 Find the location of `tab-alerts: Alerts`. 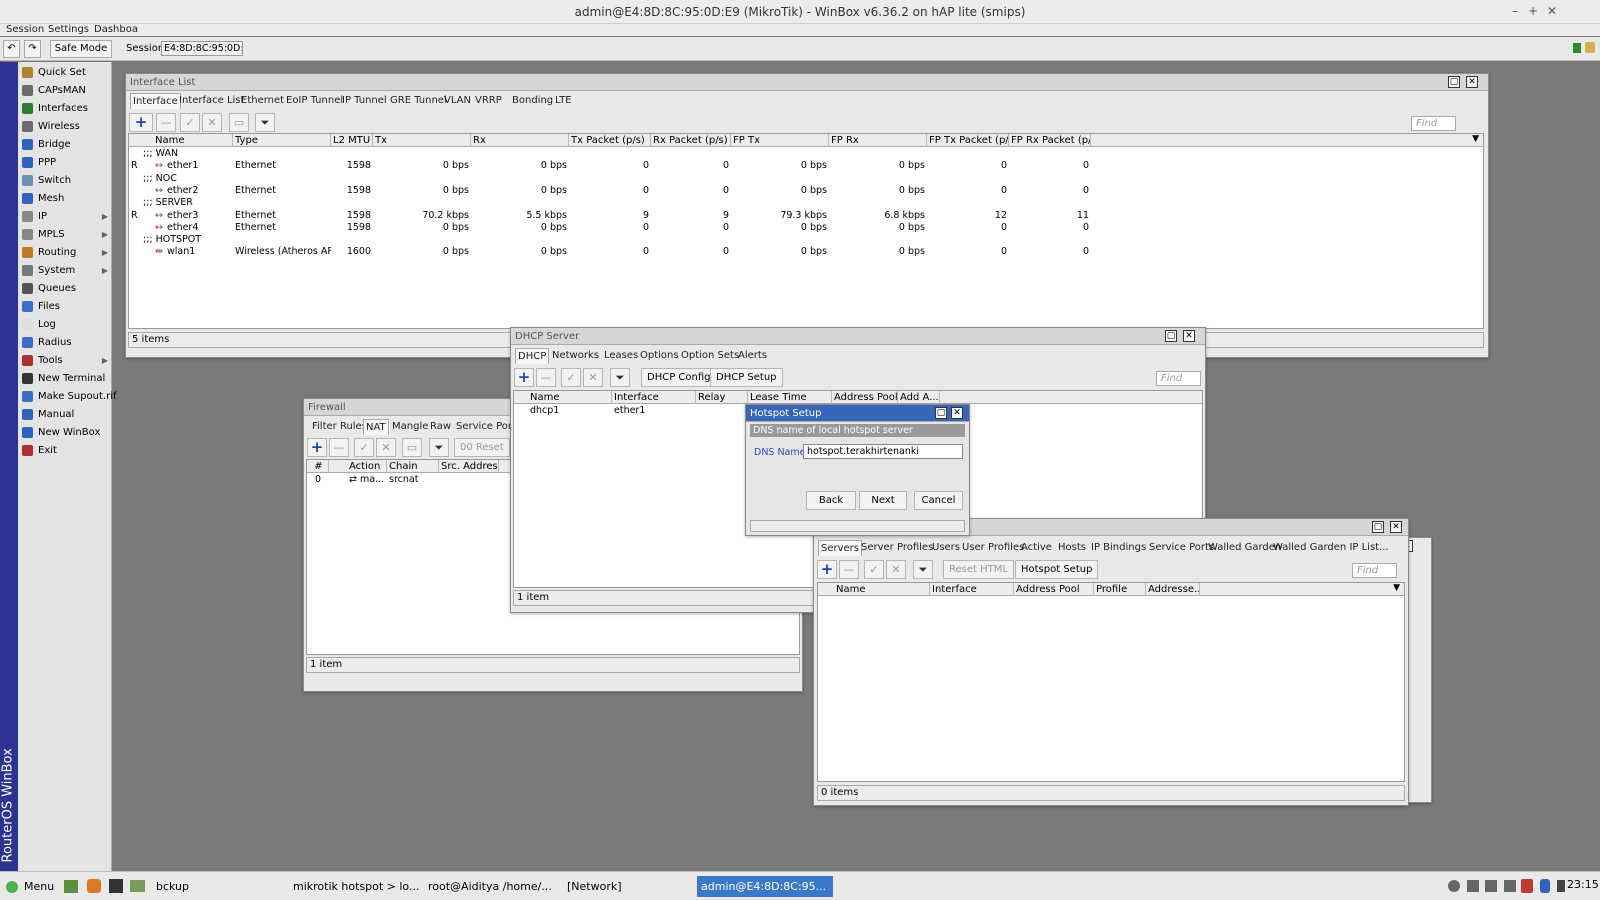

tab-alerts: Alerts is located at coordinates (752, 356).